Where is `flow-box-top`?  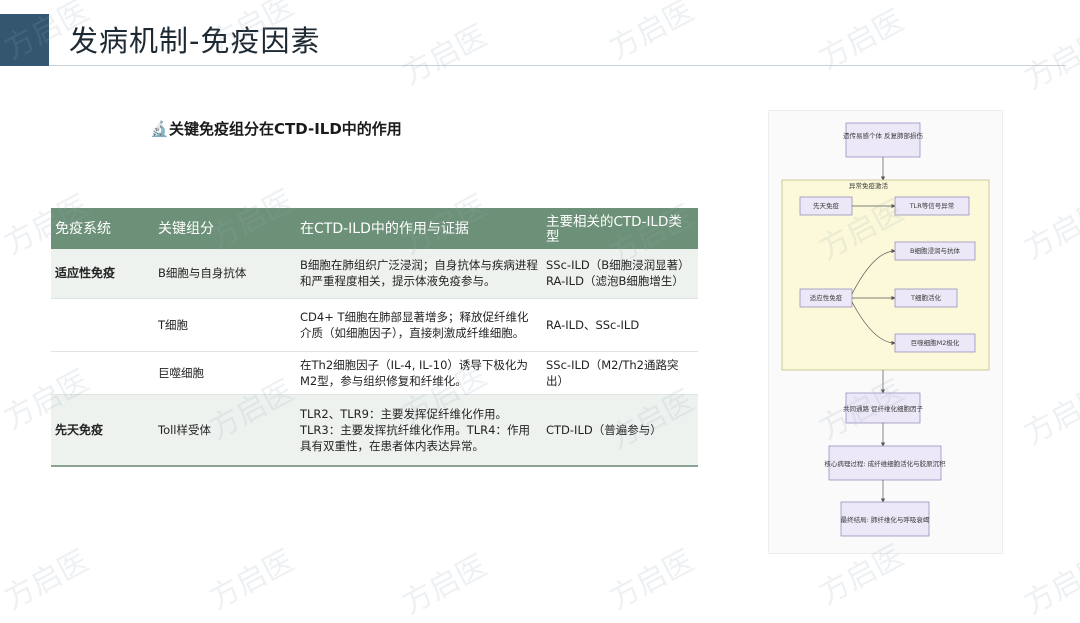 flow-box-top is located at coordinates (883, 140).